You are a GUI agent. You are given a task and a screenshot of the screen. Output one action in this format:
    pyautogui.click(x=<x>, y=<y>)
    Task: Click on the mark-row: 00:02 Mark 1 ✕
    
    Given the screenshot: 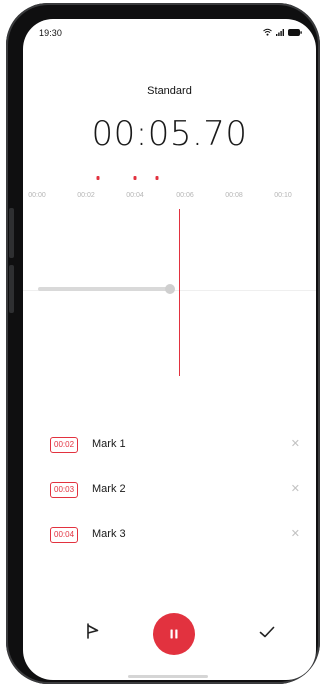 What is the action you would take?
    pyautogui.click(x=169, y=450)
    